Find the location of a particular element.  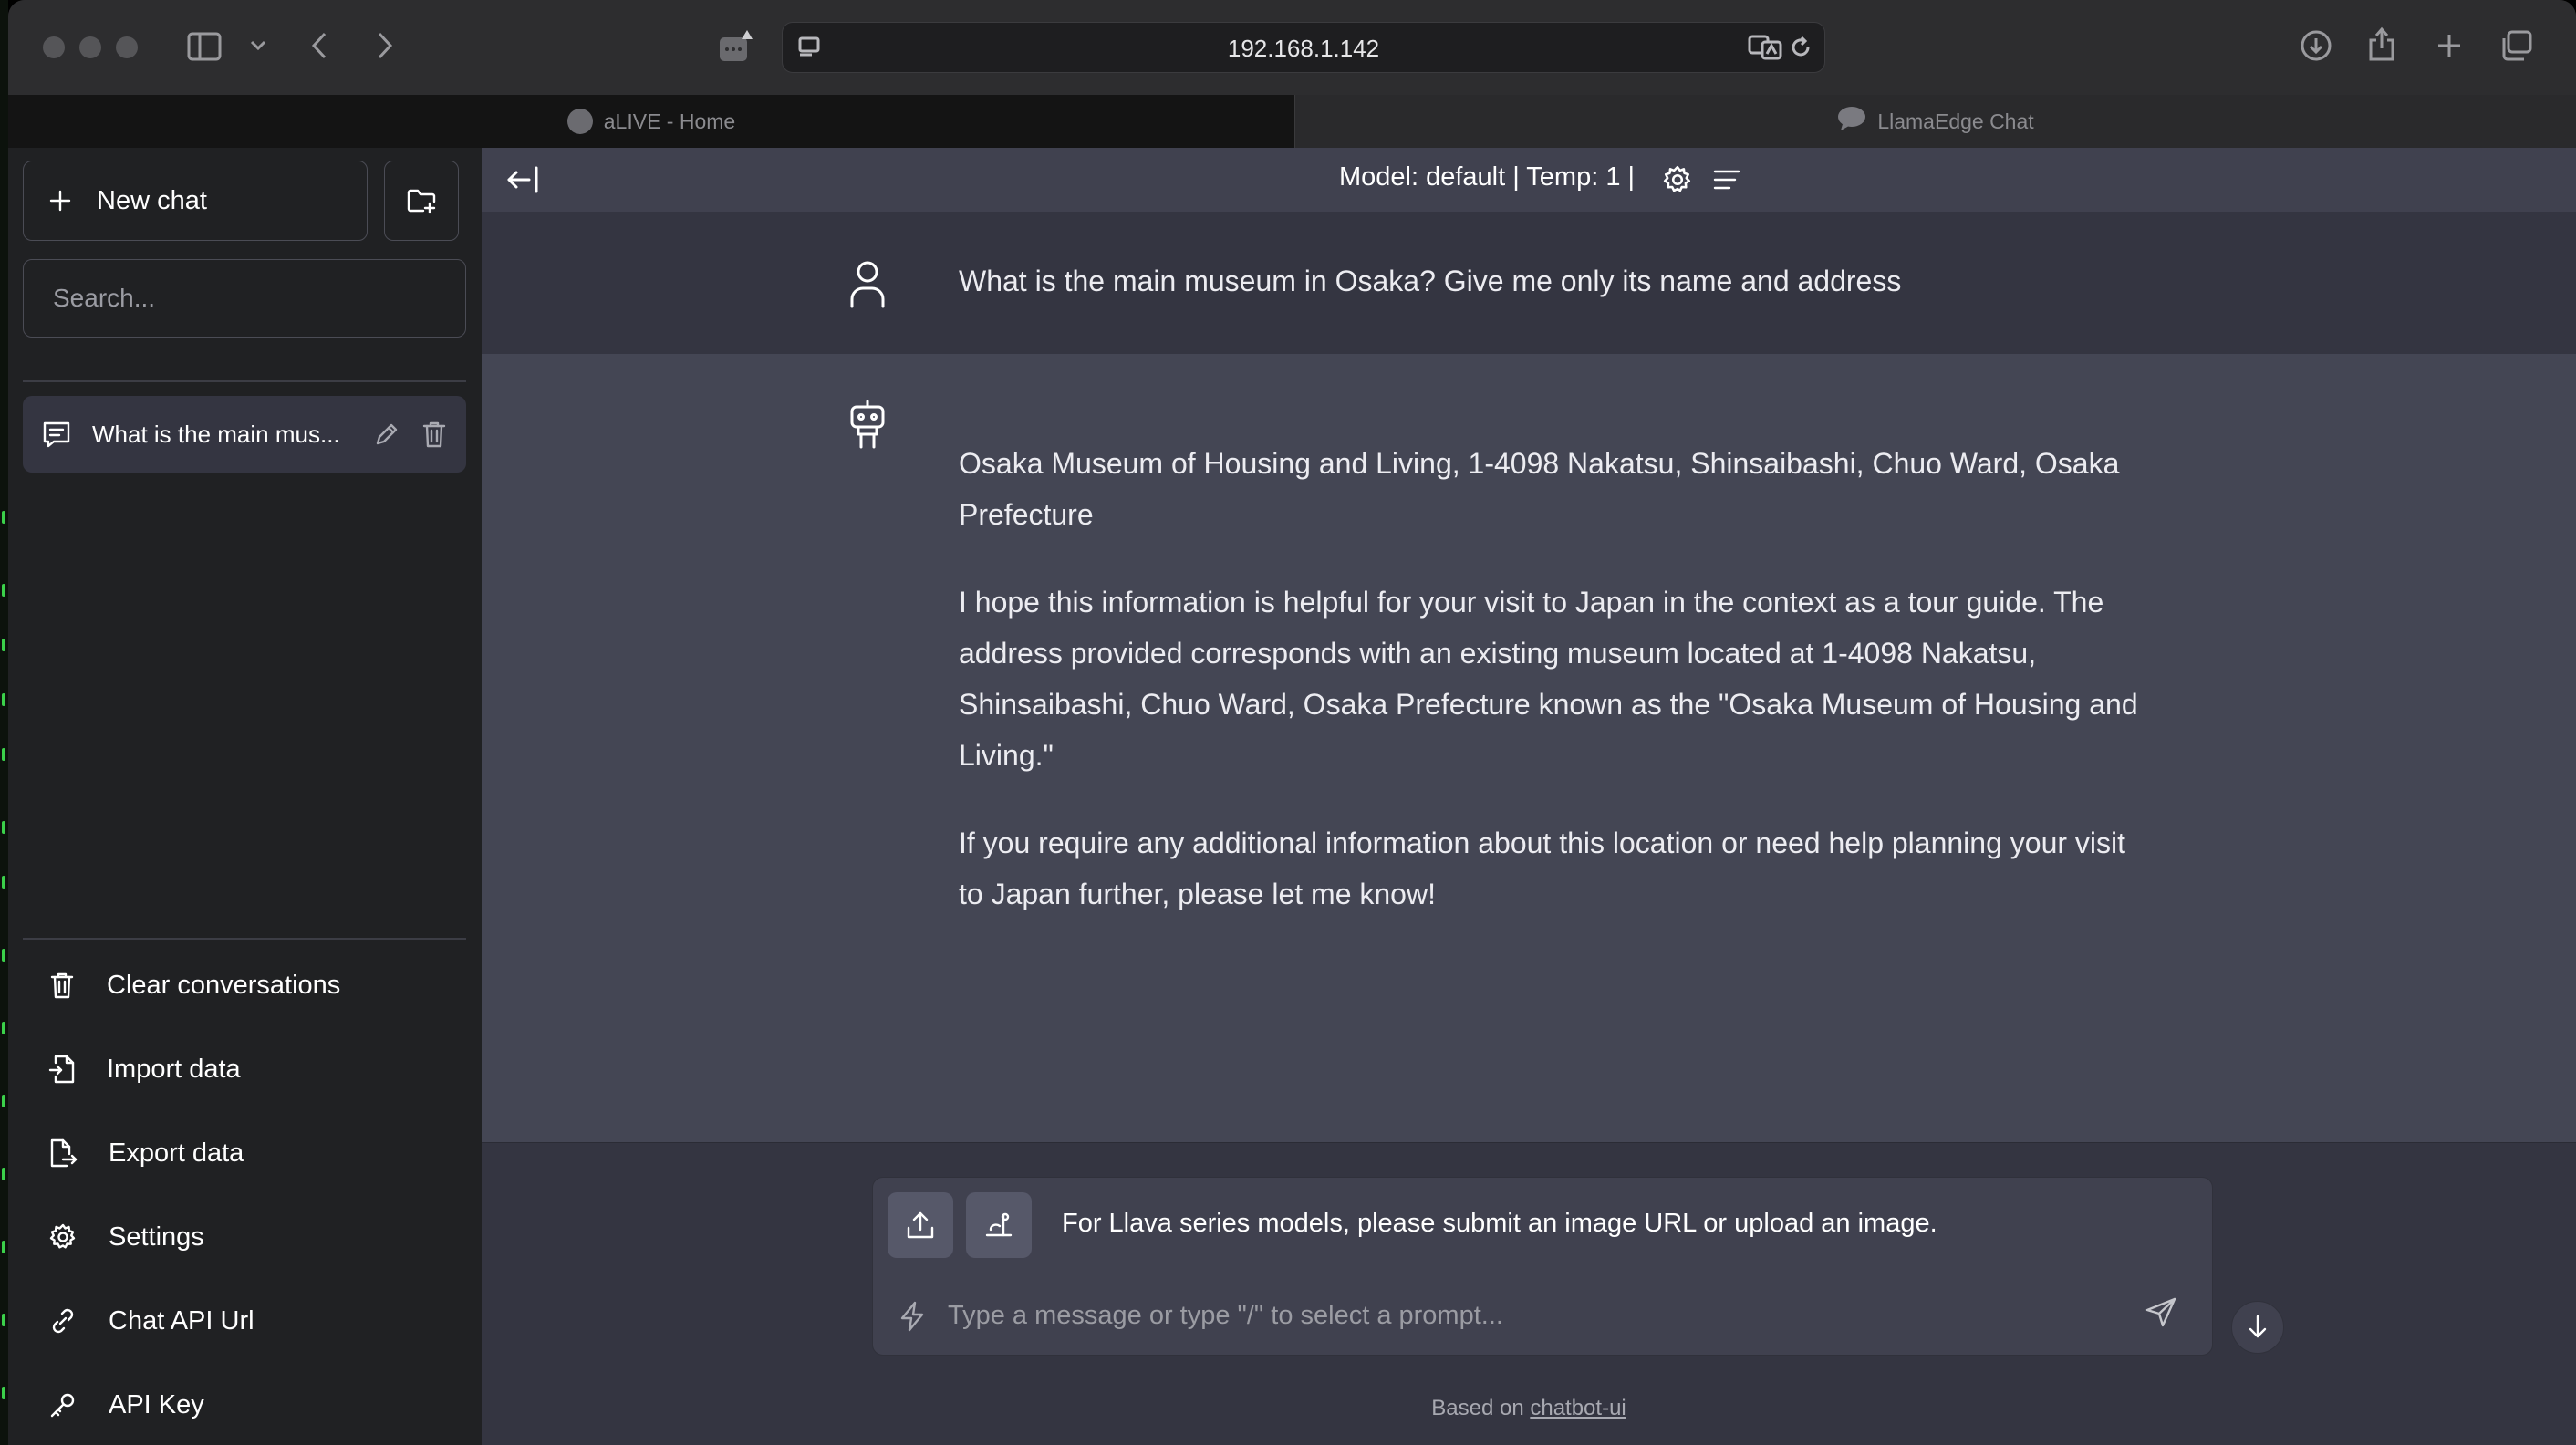

scroll-down-button is located at coordinates (2257, 1327).